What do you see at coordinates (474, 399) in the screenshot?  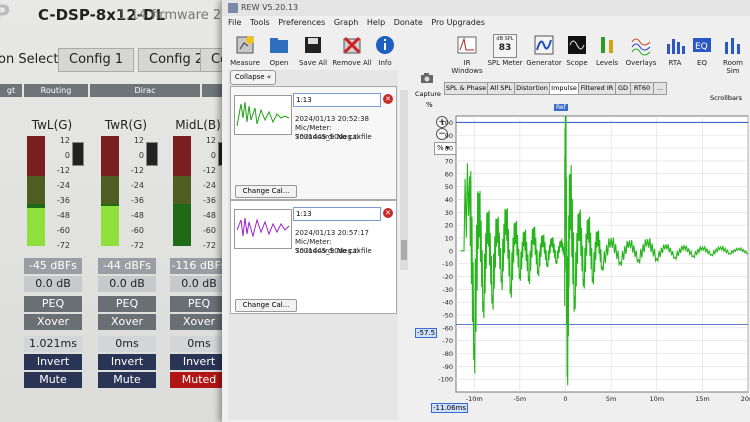 I see `x-tick-label: -10m` at bounding box center [474, 399].